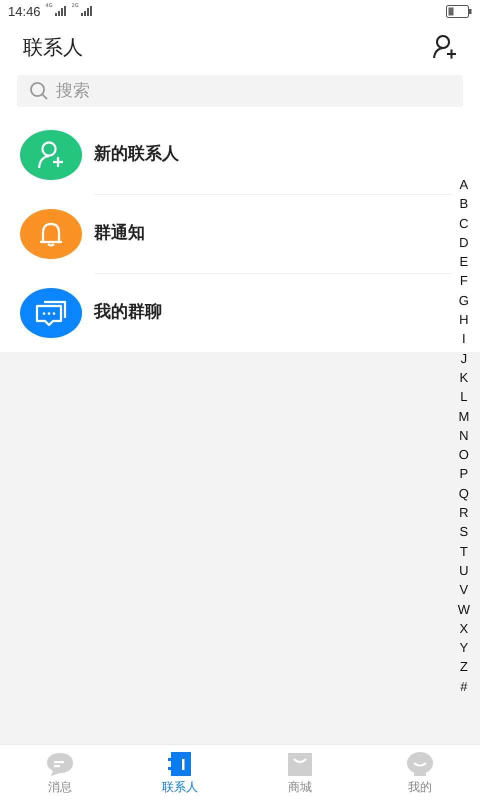 The image size is (480, 800). What do you see at coordinates (464, 223) in the screenshot?
I see `index-letter: C` at bounding box center [464, 223].